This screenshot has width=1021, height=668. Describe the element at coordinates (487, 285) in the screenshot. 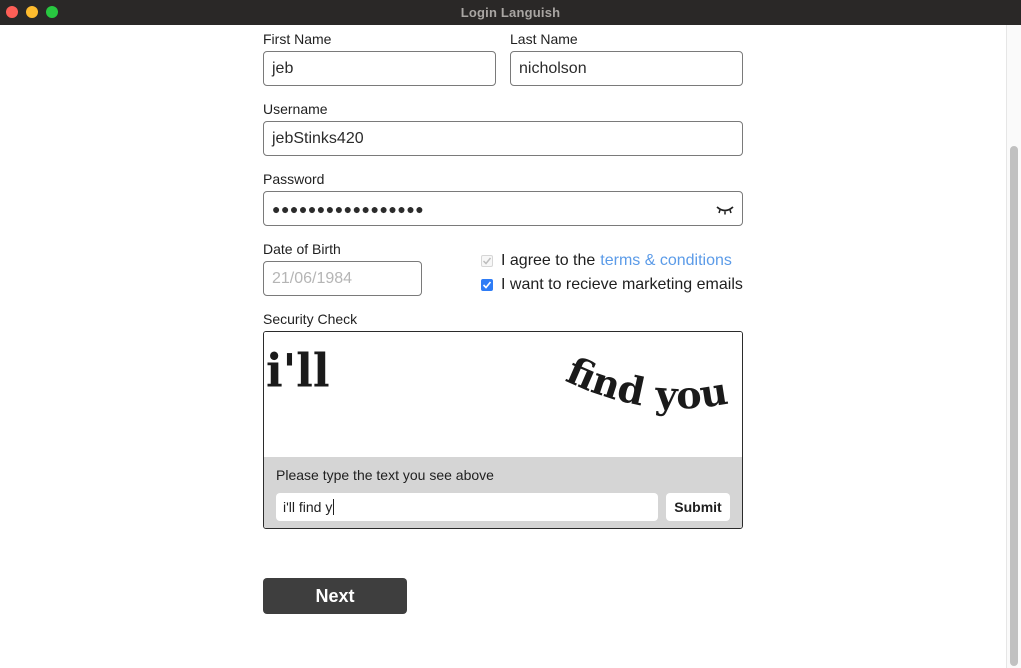

I see `marketing-checkbox` at that location.